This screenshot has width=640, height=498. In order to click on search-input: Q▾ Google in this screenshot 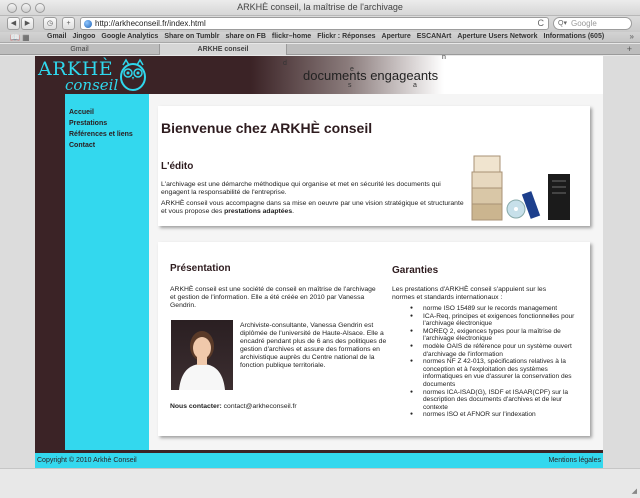, I will do `click(592, 23)`.